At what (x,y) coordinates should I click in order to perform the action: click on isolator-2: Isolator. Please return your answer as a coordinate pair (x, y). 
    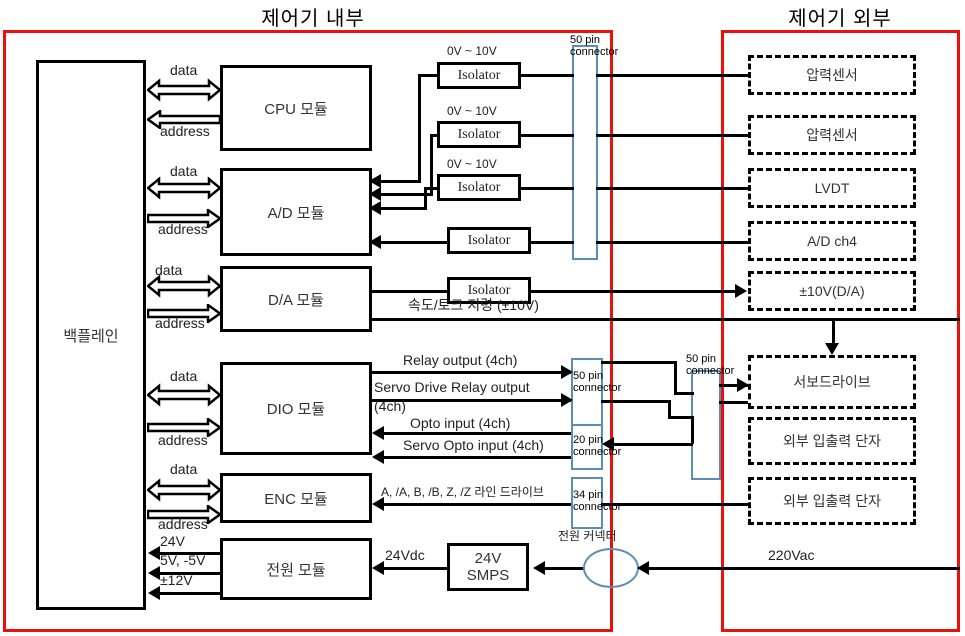
    Looking at the image, I should click on (479, 134).